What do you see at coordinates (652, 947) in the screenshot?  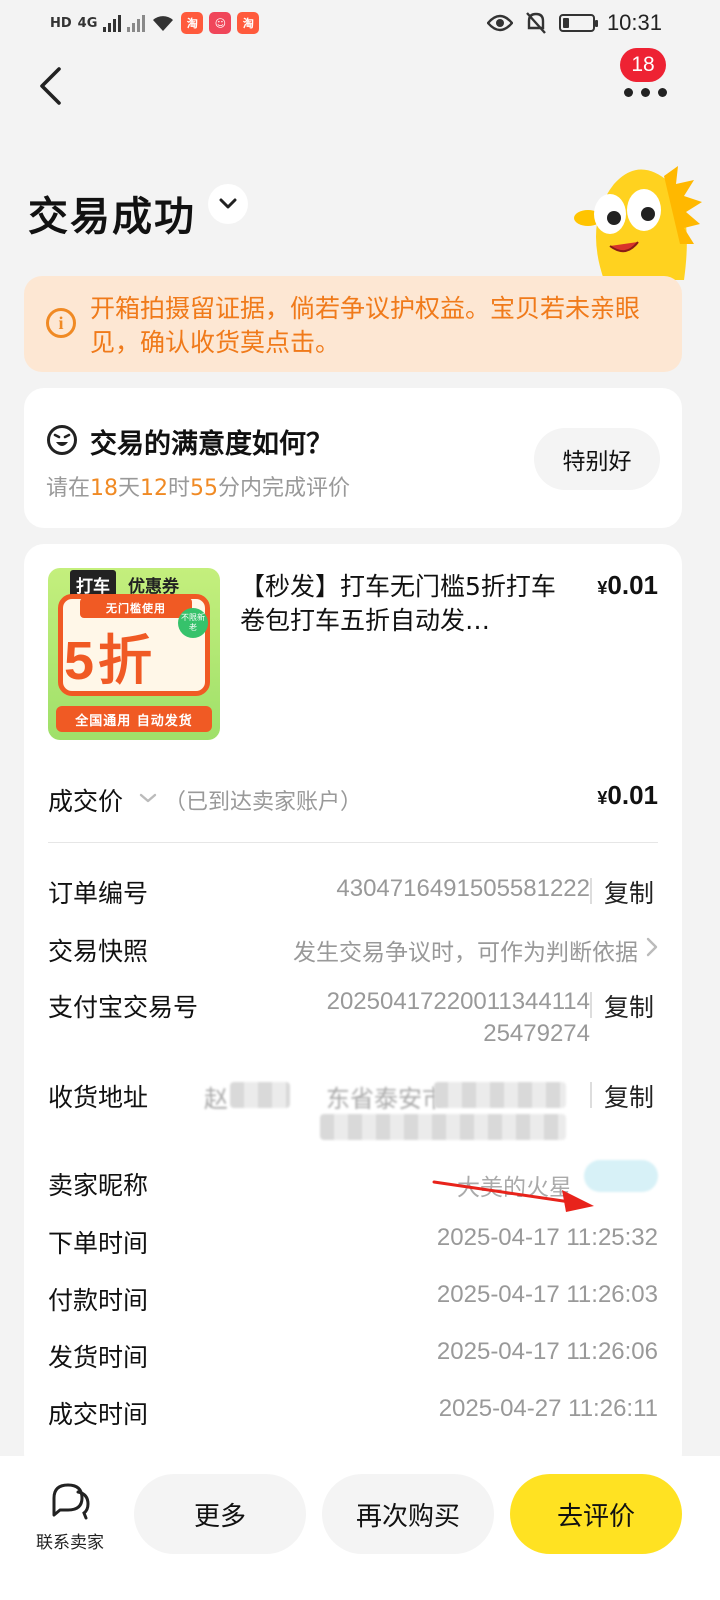 I see `chevron-right-icon` at bounding box center [652, 947].